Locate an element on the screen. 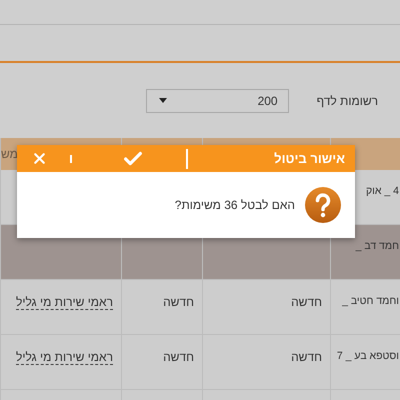  question-icon is located at coordinates (323, 205).